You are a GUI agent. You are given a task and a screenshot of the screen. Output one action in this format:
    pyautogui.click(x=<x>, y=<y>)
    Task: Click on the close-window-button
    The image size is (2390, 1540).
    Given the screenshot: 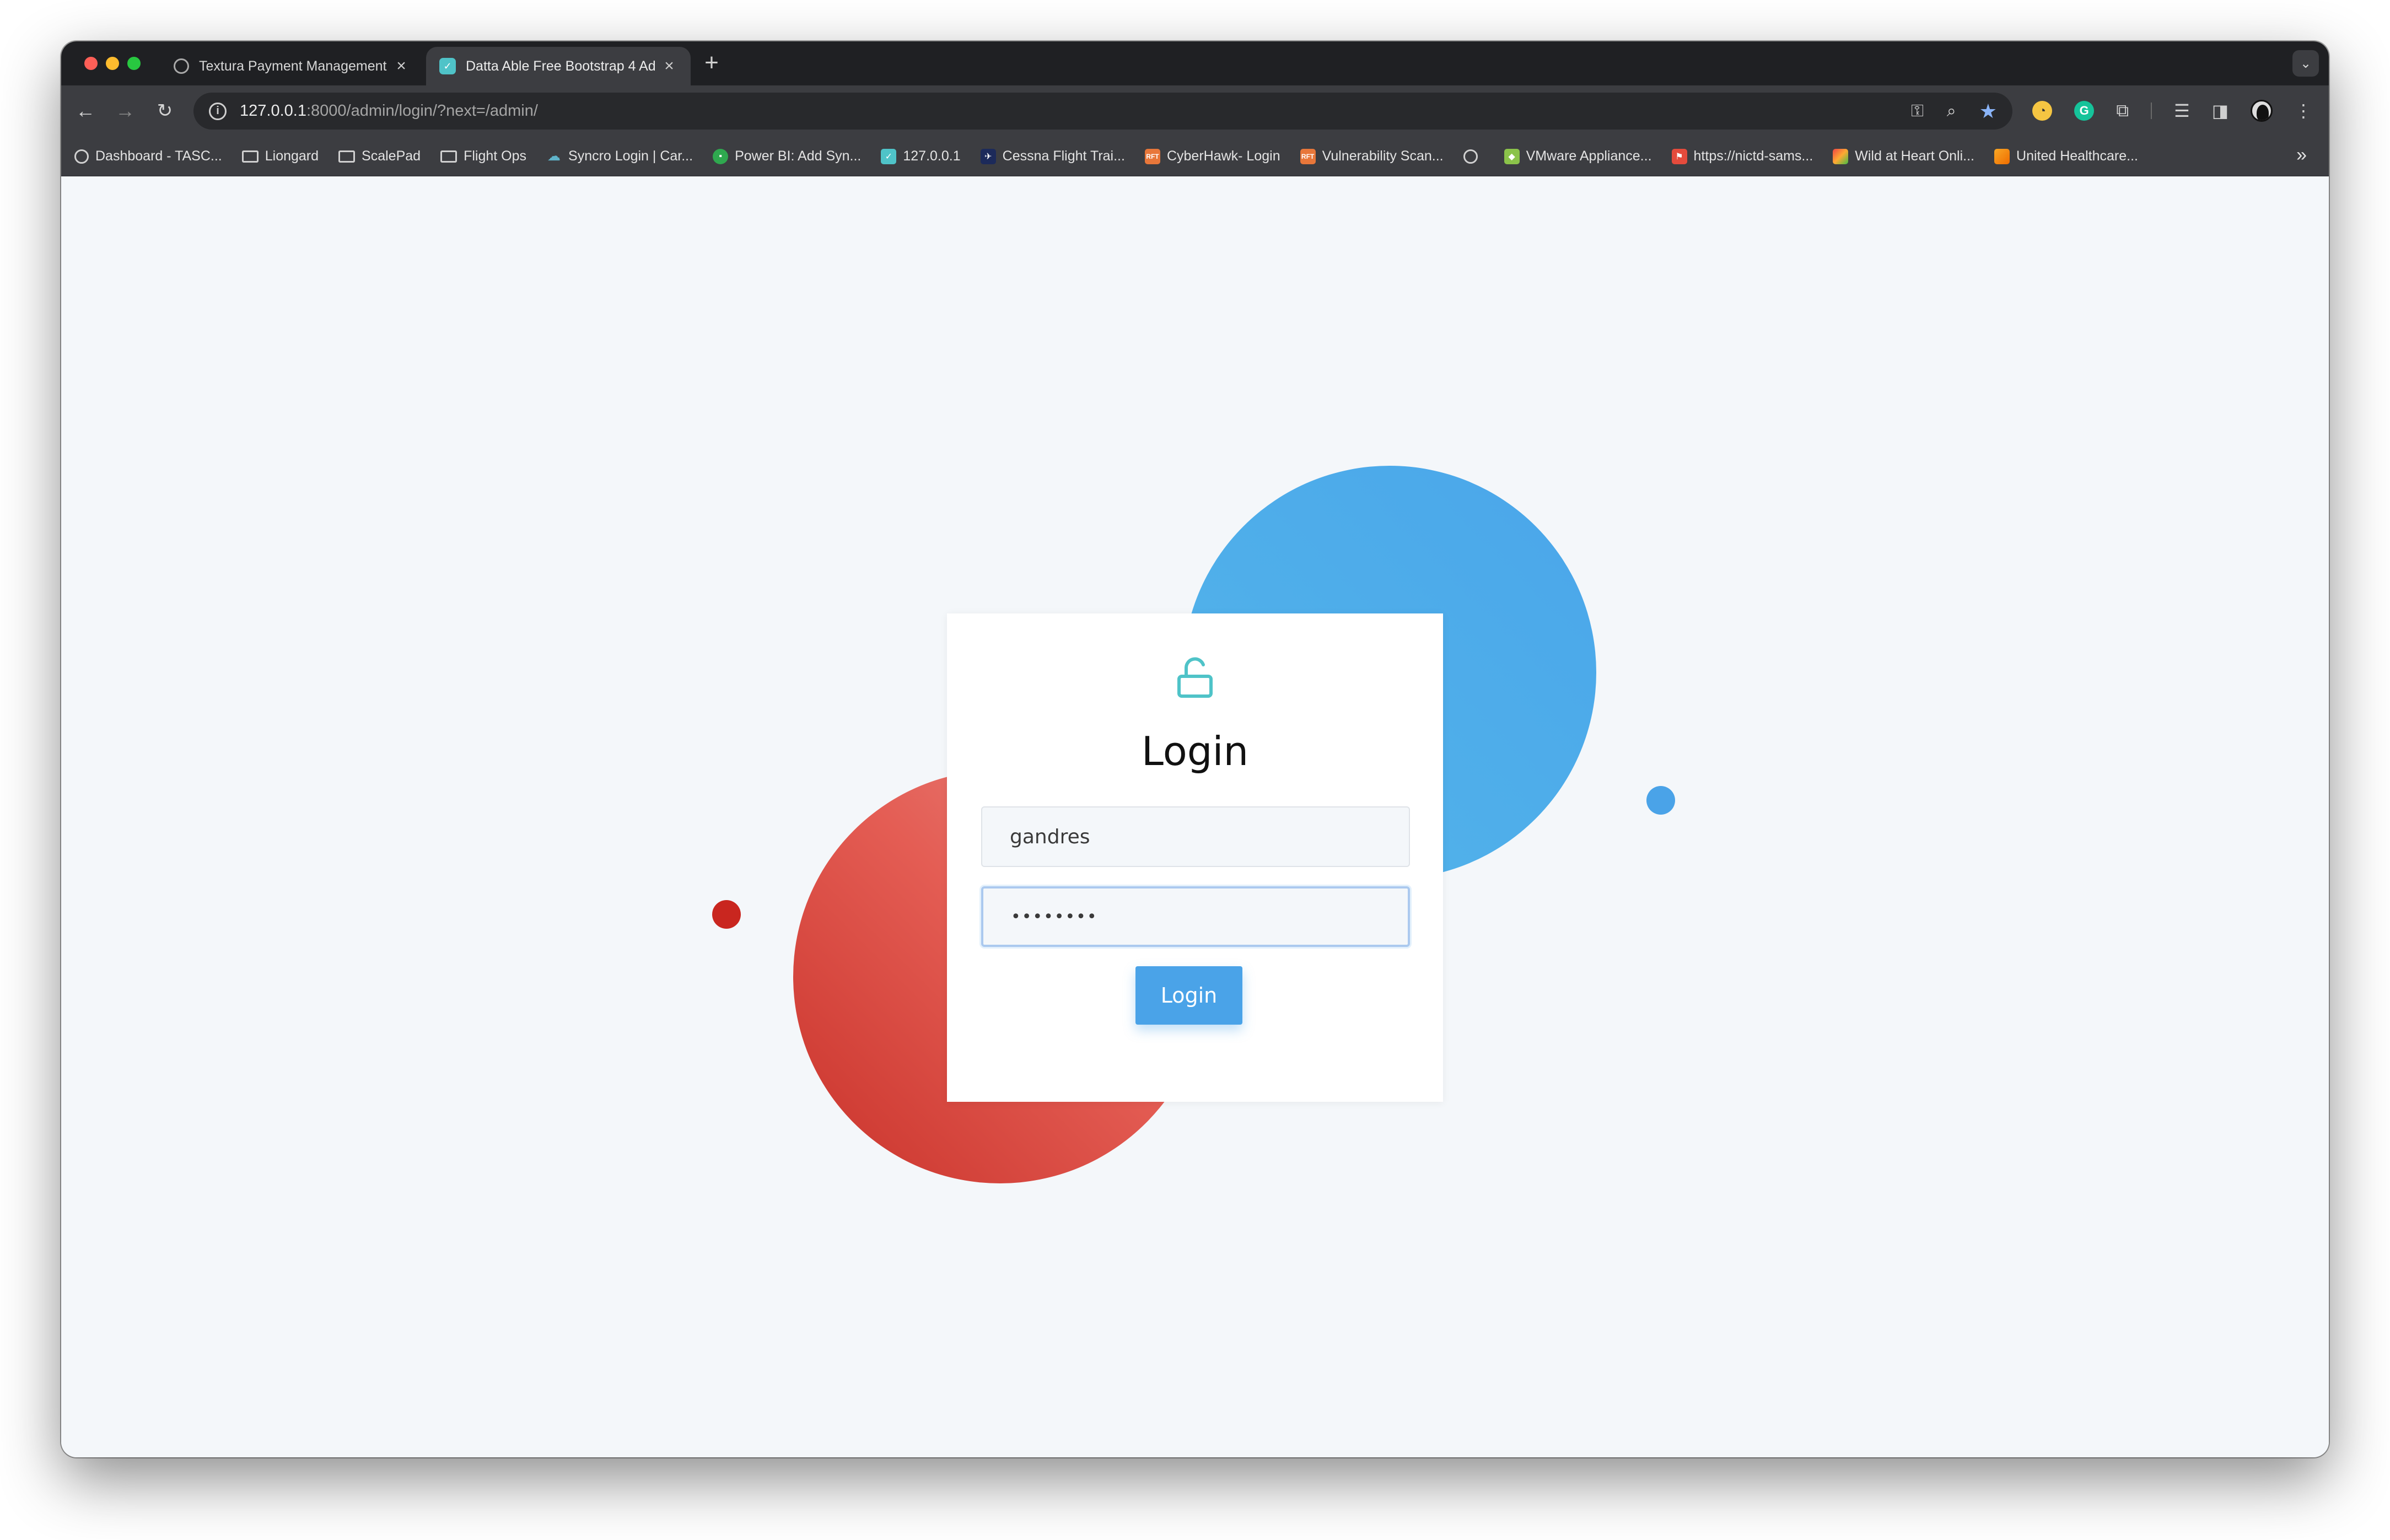 What is the action you would take?
    pyautogui.click(x=91, y=63)
    